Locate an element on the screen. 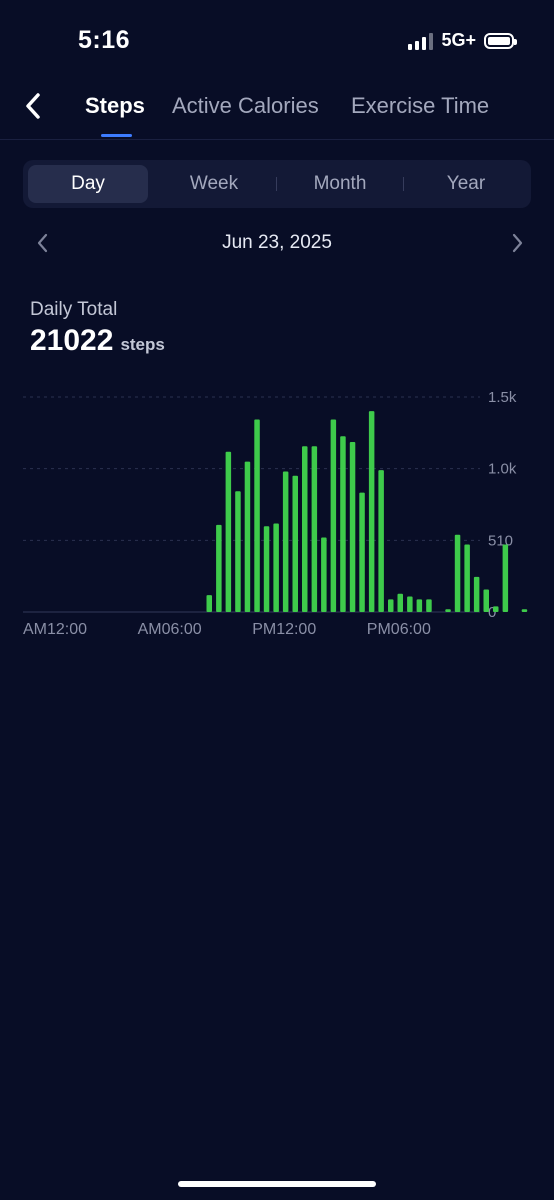 The image size is (554, 1200). y-tick-label: 510 is located at coordinates (500, 540).